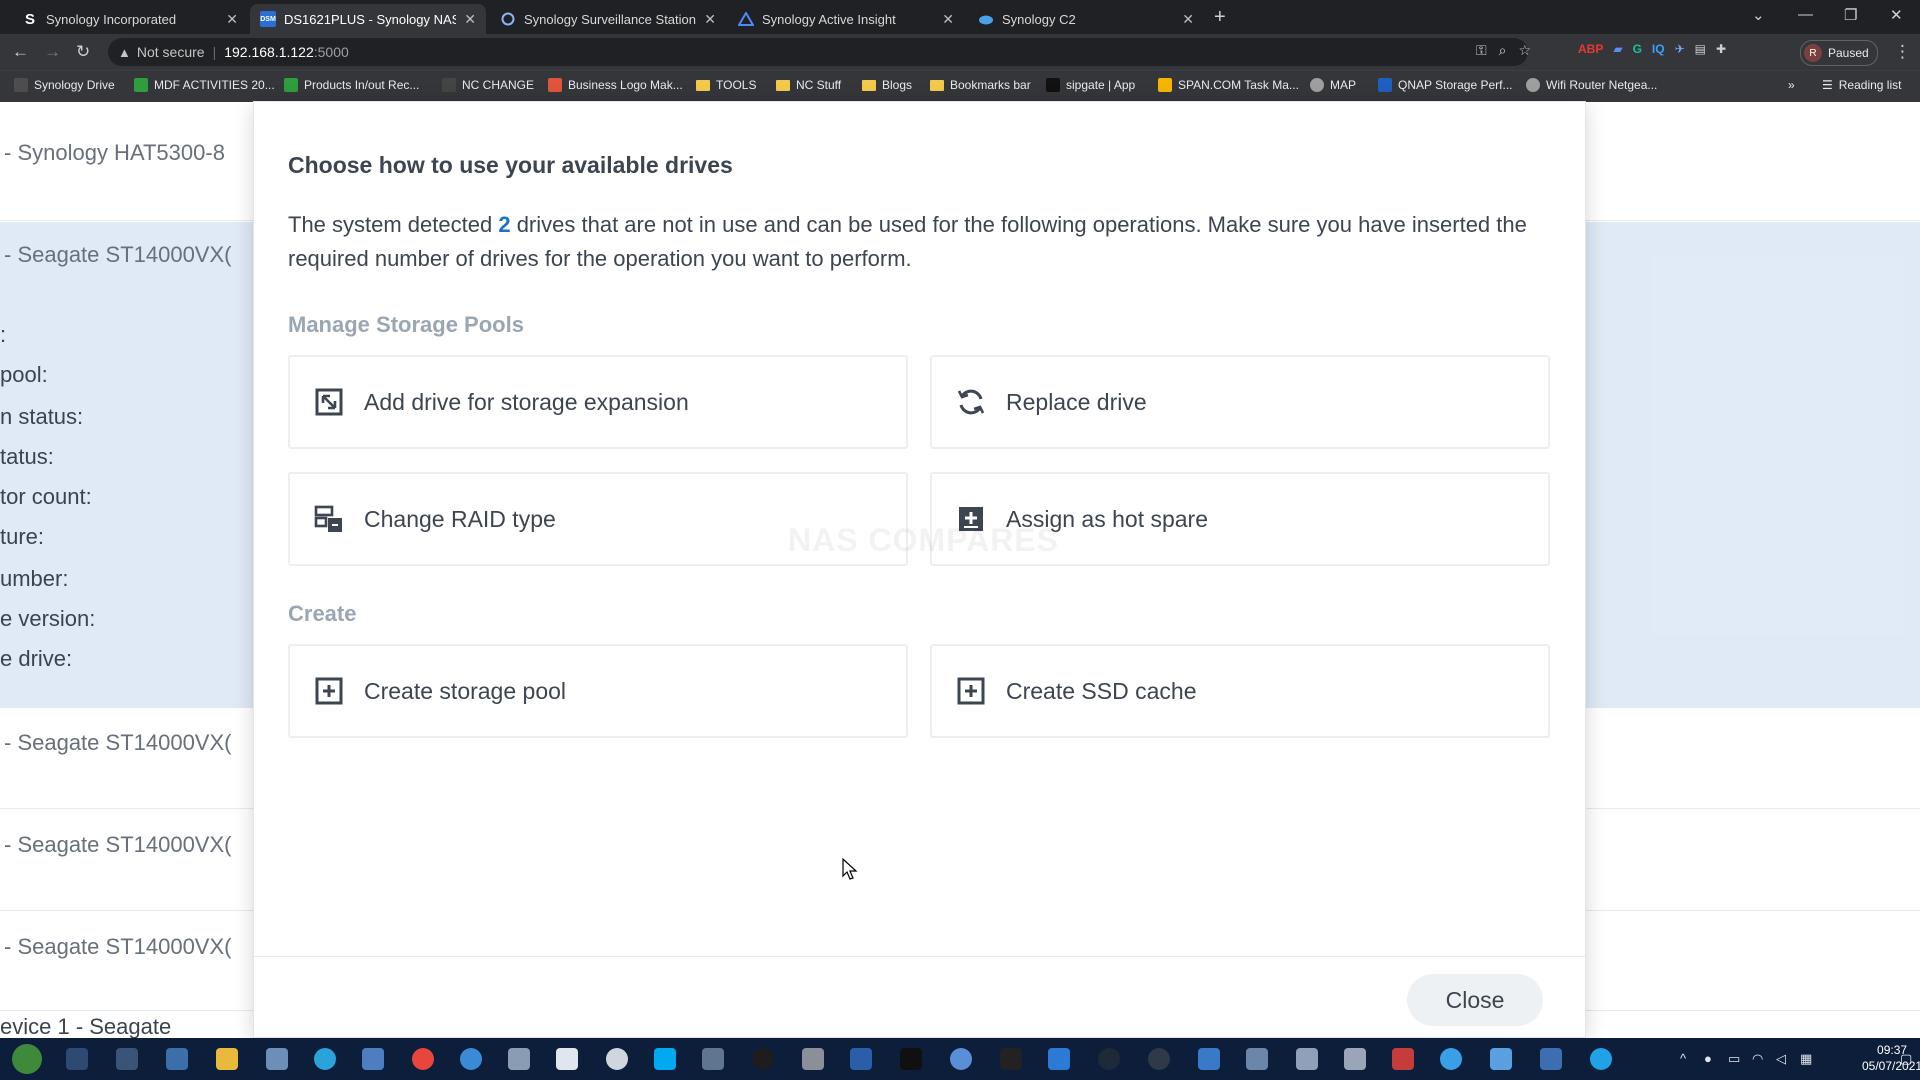  I want to click on forward-icon: →, so click(52, 52).